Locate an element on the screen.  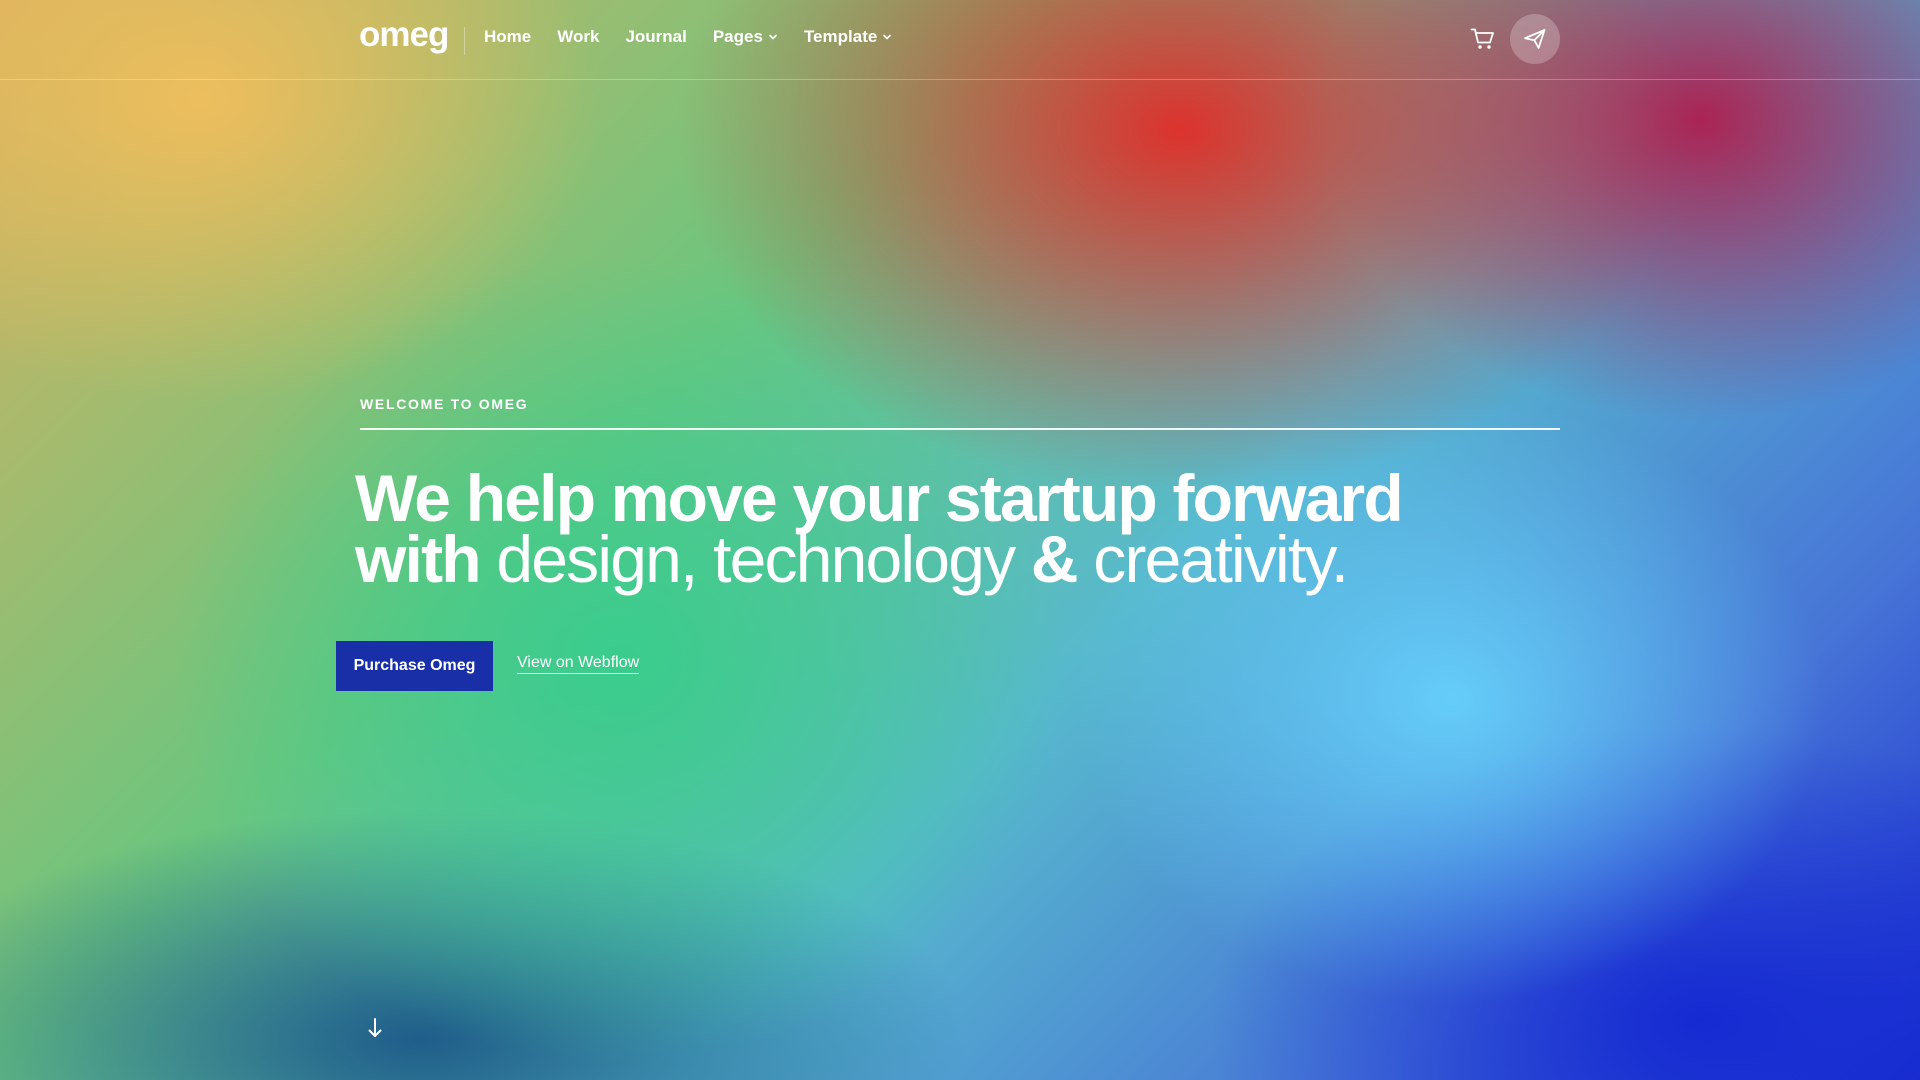
nav-home-link: Home is located at coordinates (507, 36).